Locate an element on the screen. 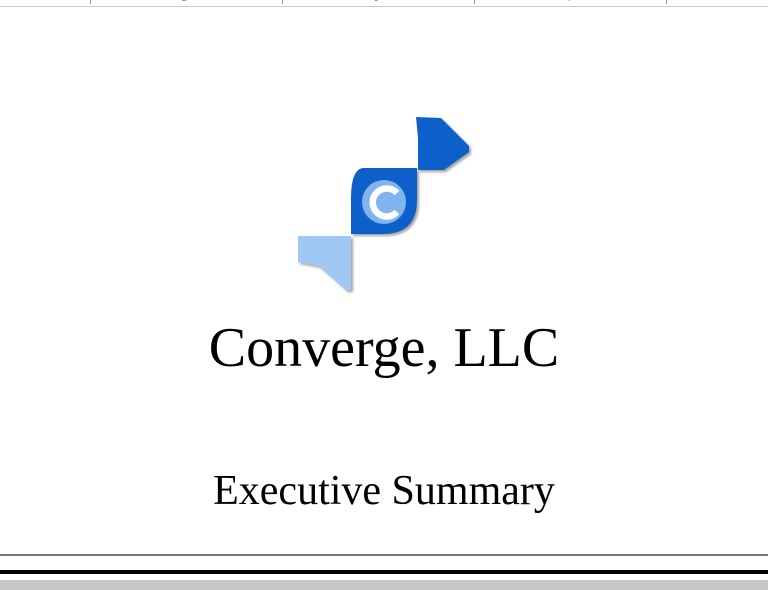 This screenshot has height=590, width=768. bottom-arrow-icon is located at coordinates (324, 263).